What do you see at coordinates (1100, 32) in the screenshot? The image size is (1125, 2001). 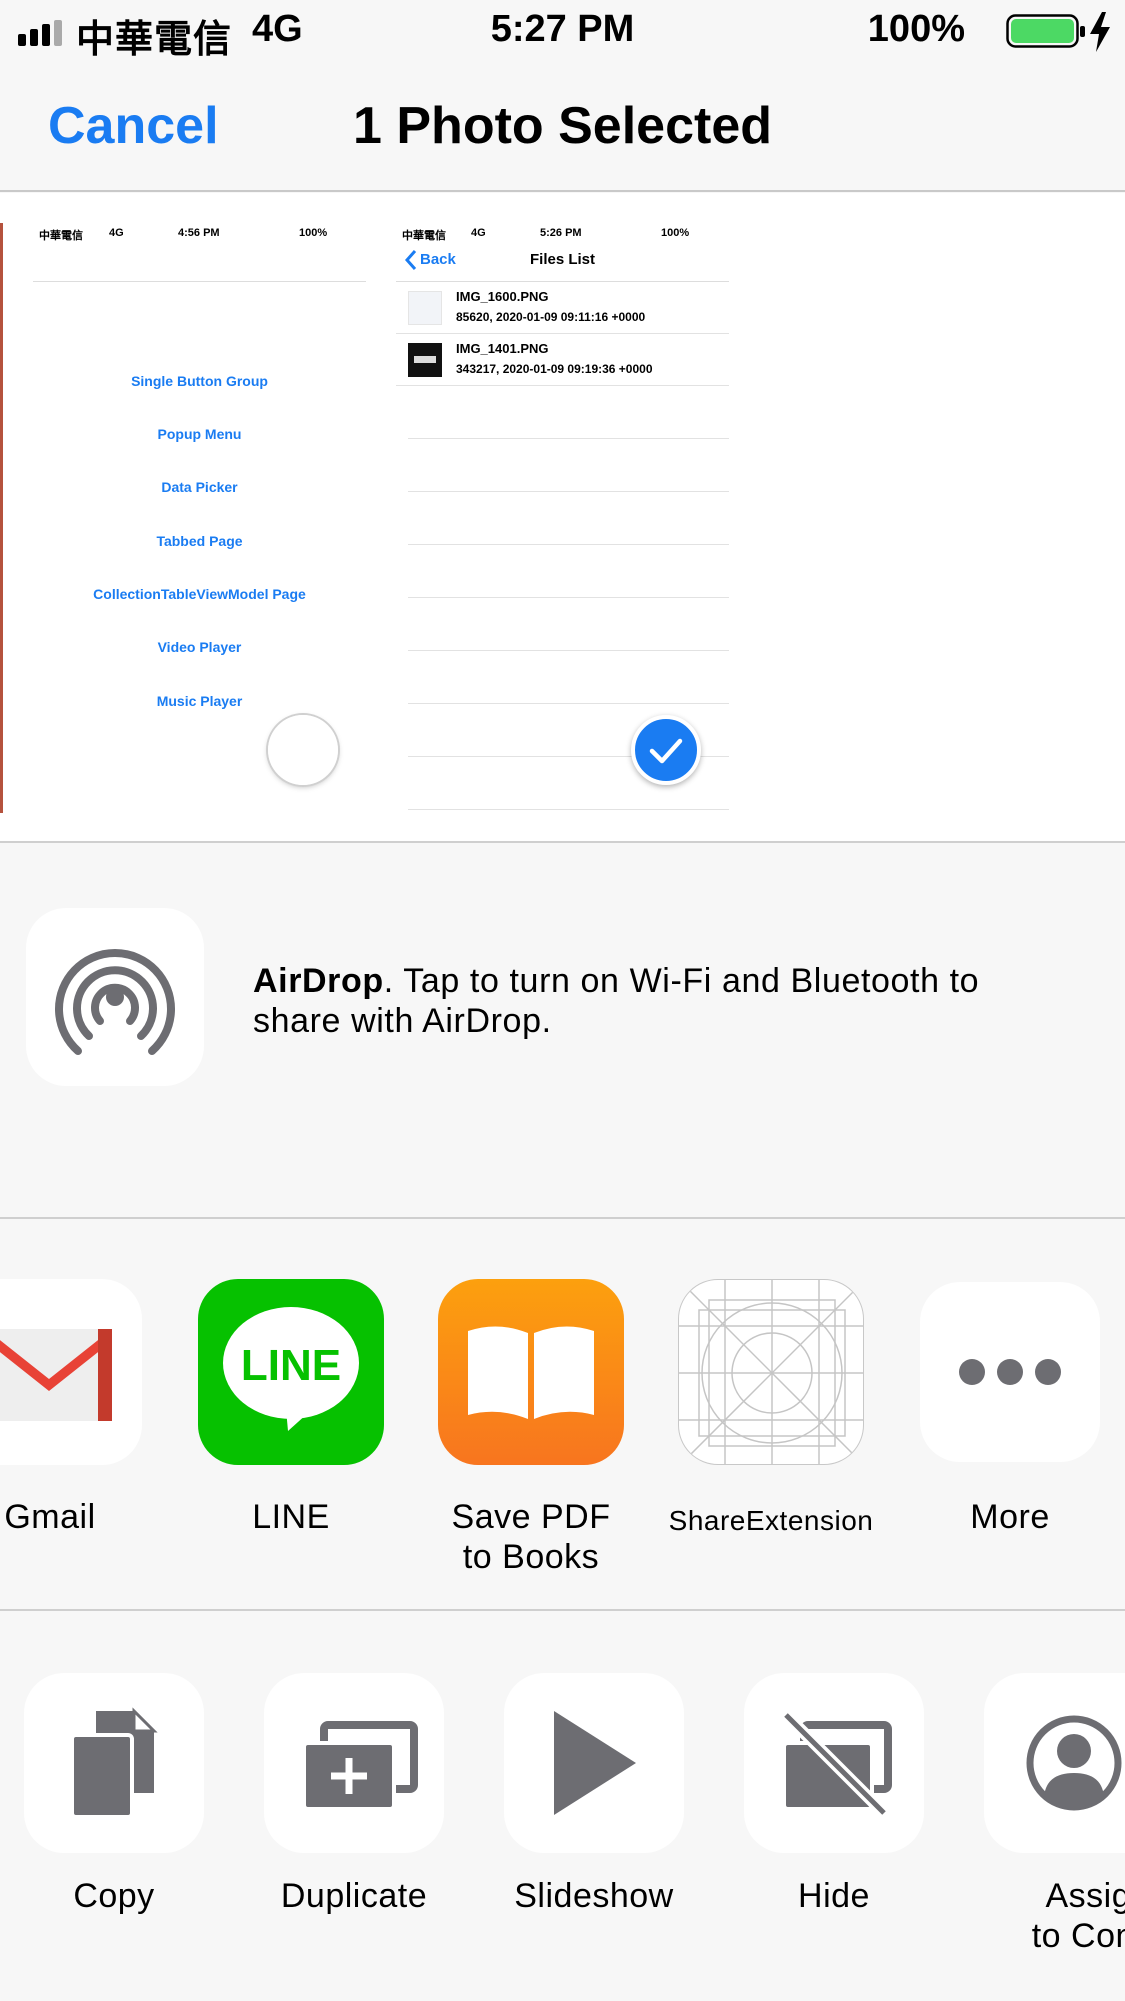 I see `charging-bolt-icon` at bounding box center [1100, 32].